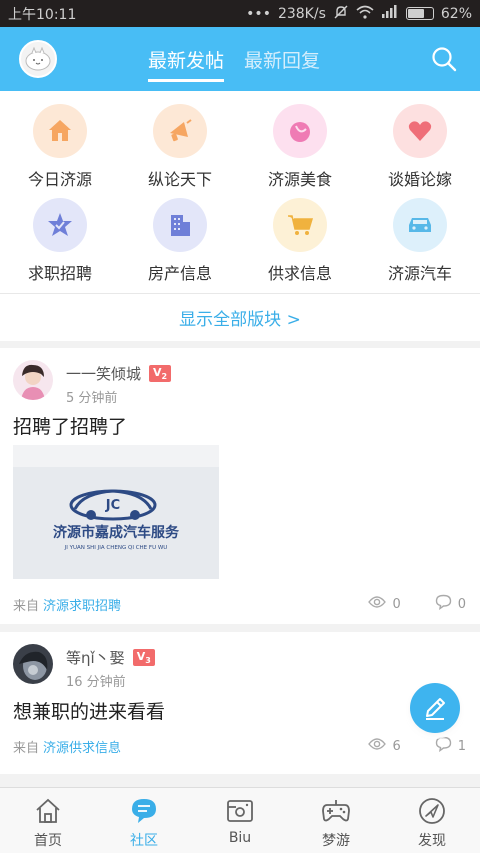  I want to click on category-label: 供求信息, so click(299, 273).